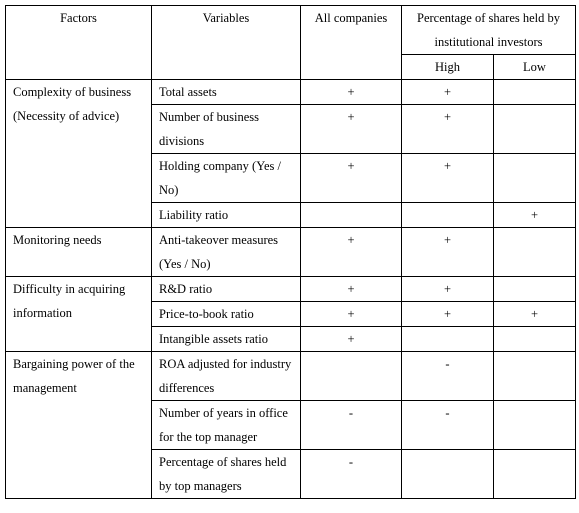 This screenshot has width=579, height=513. What do you see at coordinates (78, 252) in the screenshot?
I see `factor-cell: Monitoring needs` at bounding box center [78, 252].